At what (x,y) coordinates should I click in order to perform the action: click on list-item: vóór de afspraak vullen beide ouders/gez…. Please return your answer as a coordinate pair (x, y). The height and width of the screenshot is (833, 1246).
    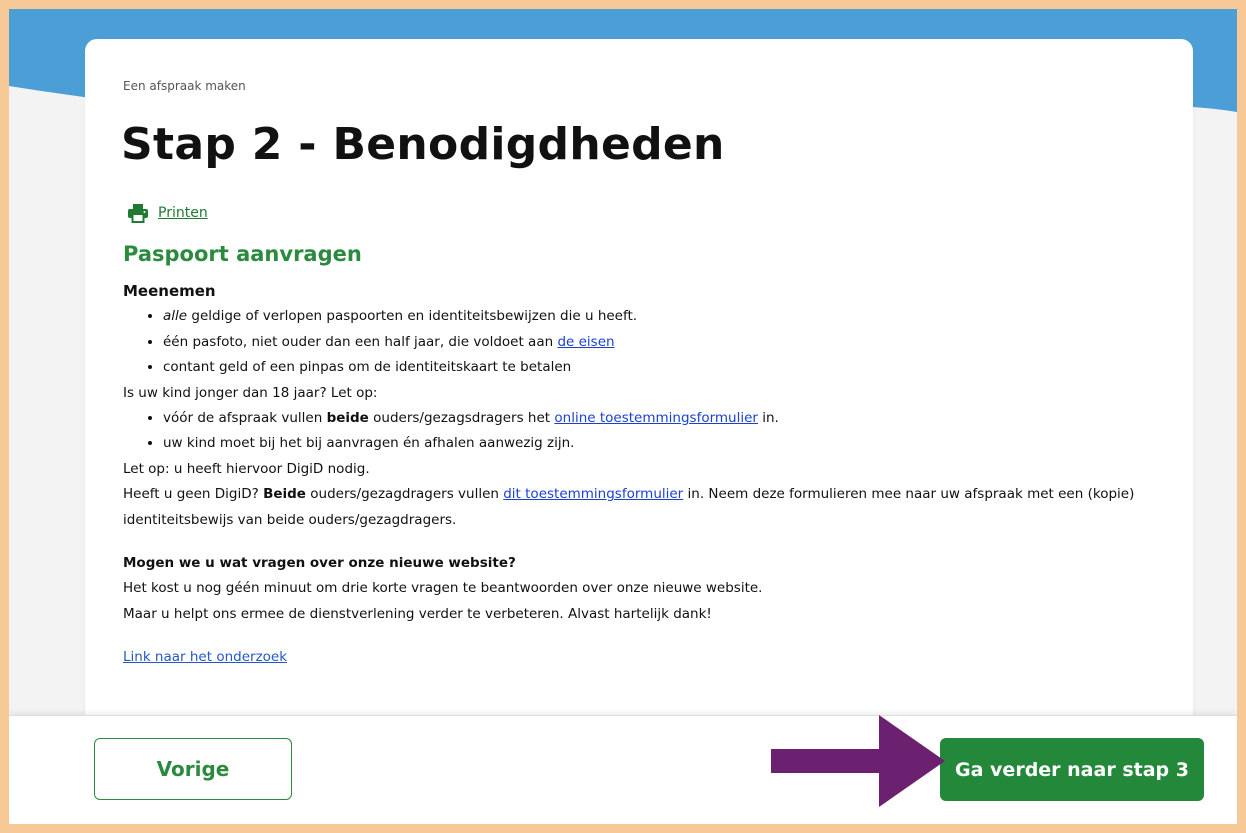
    Looking at the image, I should click on (663, 418).